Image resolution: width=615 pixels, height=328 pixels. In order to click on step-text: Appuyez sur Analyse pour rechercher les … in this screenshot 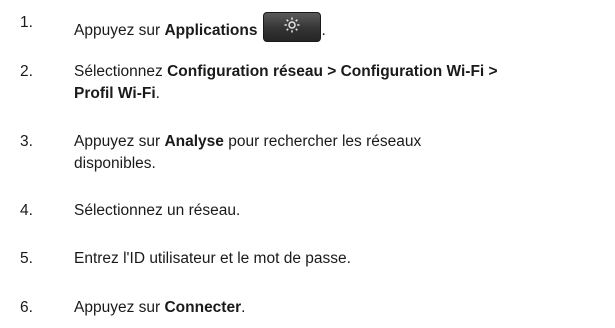, I will do `click(344, 153)`.